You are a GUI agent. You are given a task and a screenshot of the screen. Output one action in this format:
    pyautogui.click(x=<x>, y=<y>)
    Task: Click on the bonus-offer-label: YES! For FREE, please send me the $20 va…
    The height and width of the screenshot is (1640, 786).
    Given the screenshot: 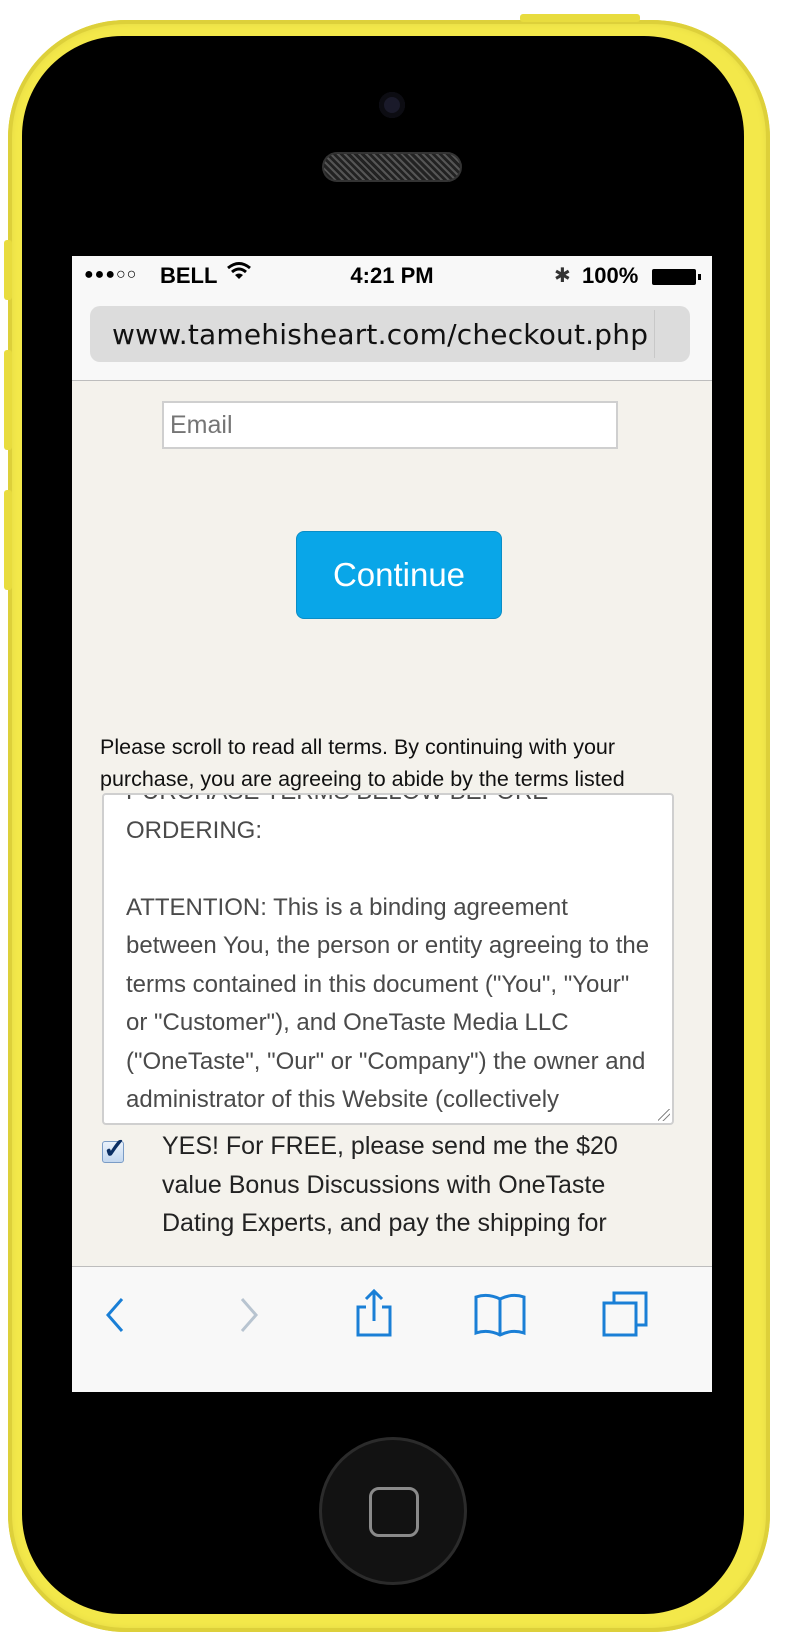 What is the action you would take?
    pyautogui.click(x=390, y=1184)
    